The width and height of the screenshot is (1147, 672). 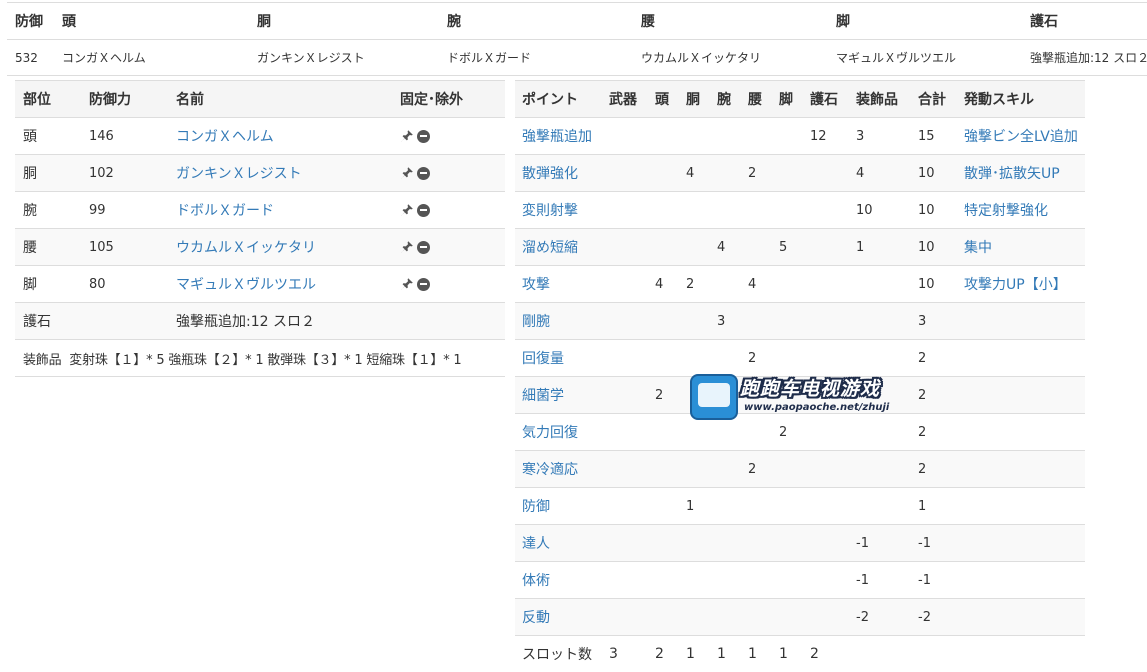 I want to click on skill-point-link: 達人, so click(x=536, y=544).